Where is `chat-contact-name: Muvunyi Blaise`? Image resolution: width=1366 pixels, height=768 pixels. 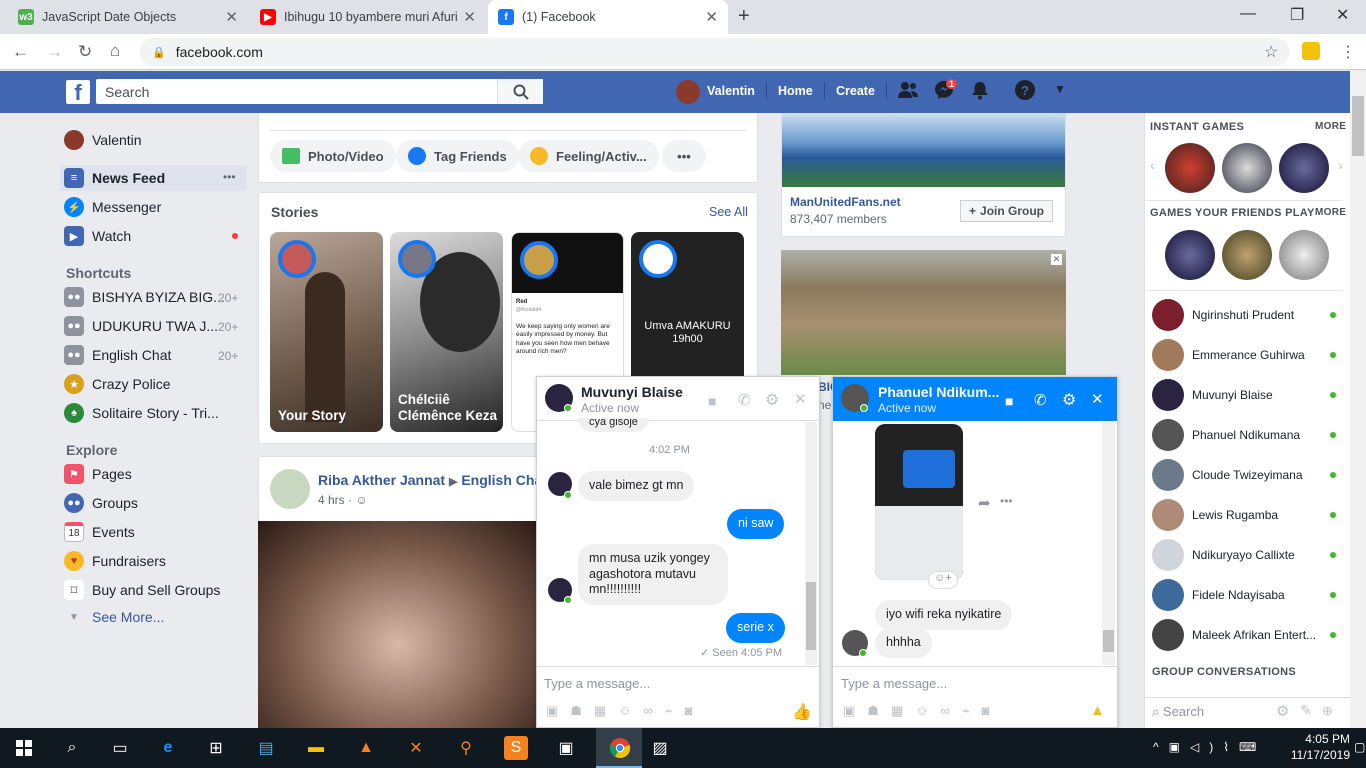 chat-contact-name: Muvunyi Blaise is located at coordinates (632, 392).